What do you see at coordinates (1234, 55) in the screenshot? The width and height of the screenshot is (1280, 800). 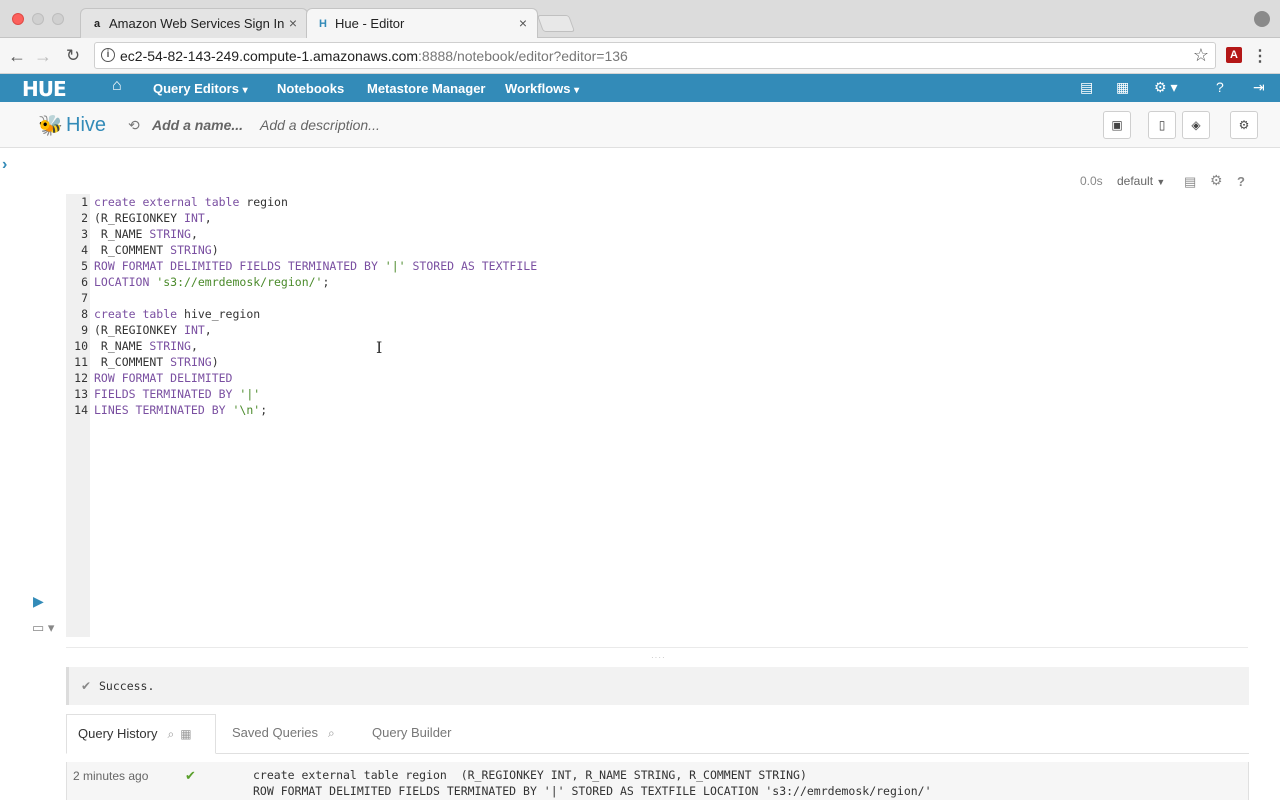 I see `pdf-extension-icon: A` at bounding box center [1234, 55].